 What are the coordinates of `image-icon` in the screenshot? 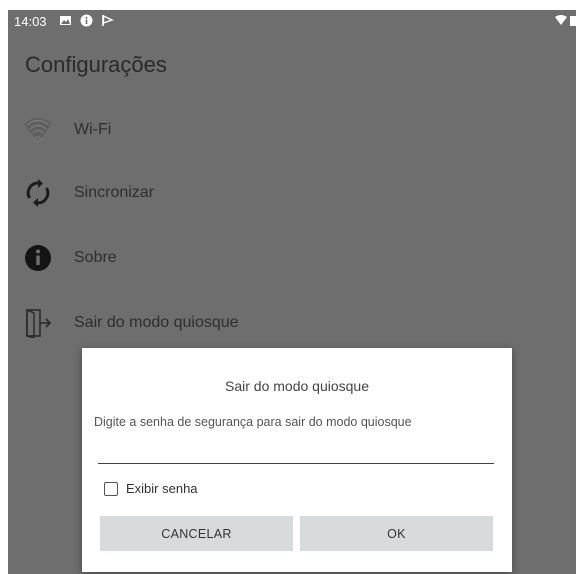 It's located at (65, 20).